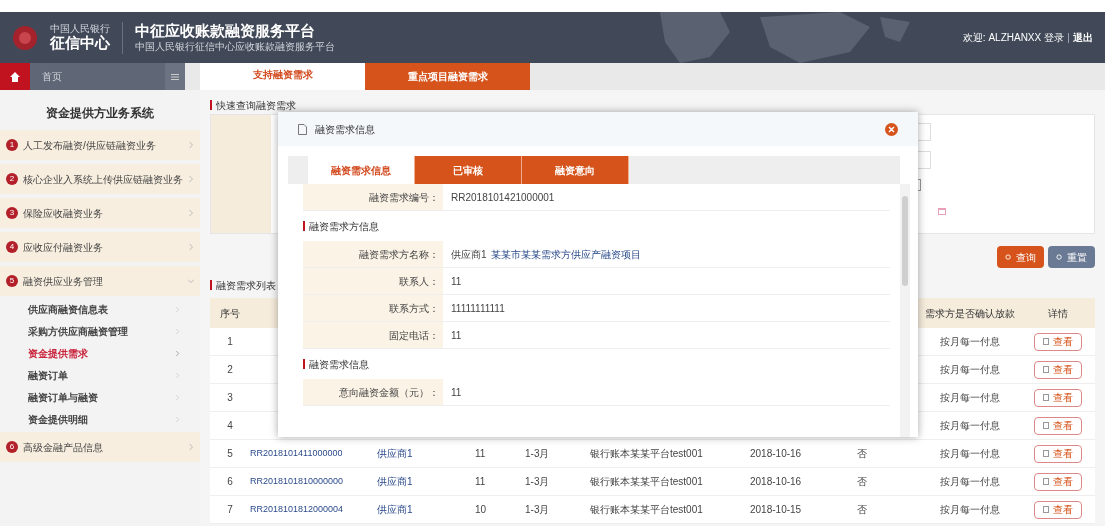 The height and width of the screenshot is (526, 1105). What do you see at coordinates (256, 105) in the screenshot?
I see `section-heading: 快速查询融资需求` at bounding box center [256, 105].